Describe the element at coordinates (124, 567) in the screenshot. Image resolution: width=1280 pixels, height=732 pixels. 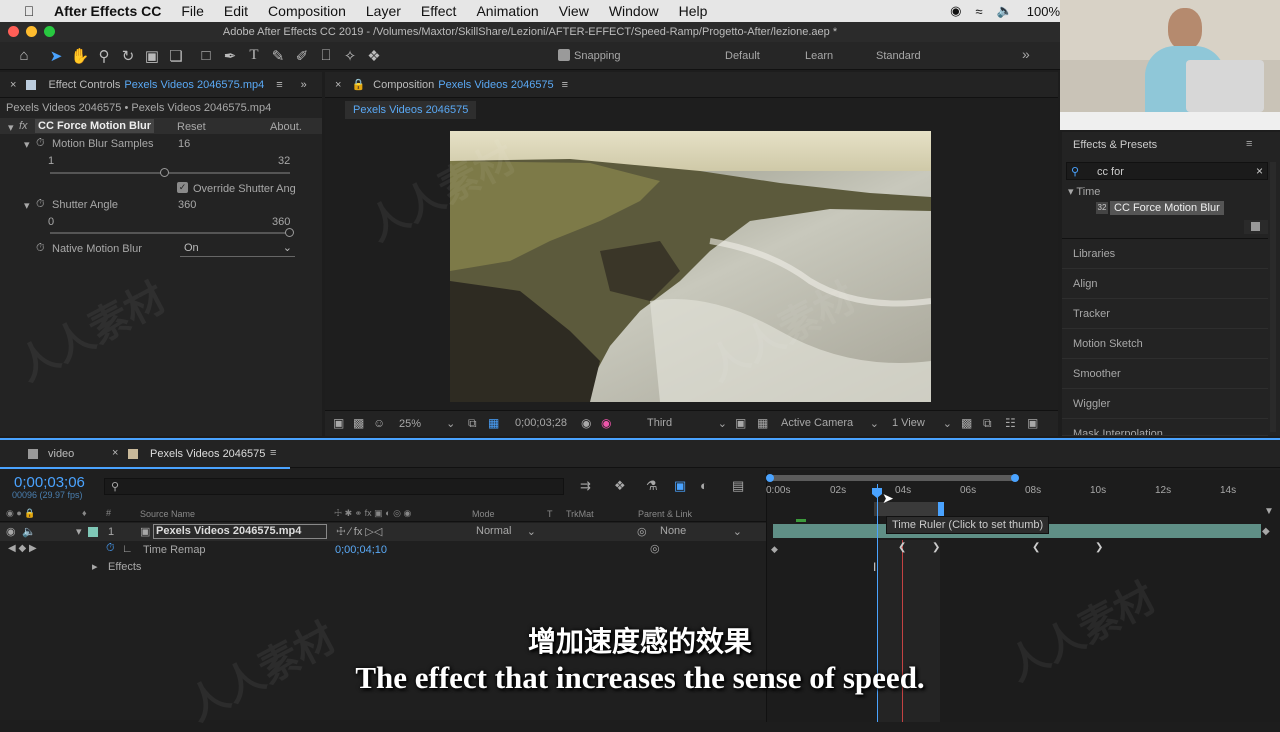
I see `effects-label: Effects` at that location.